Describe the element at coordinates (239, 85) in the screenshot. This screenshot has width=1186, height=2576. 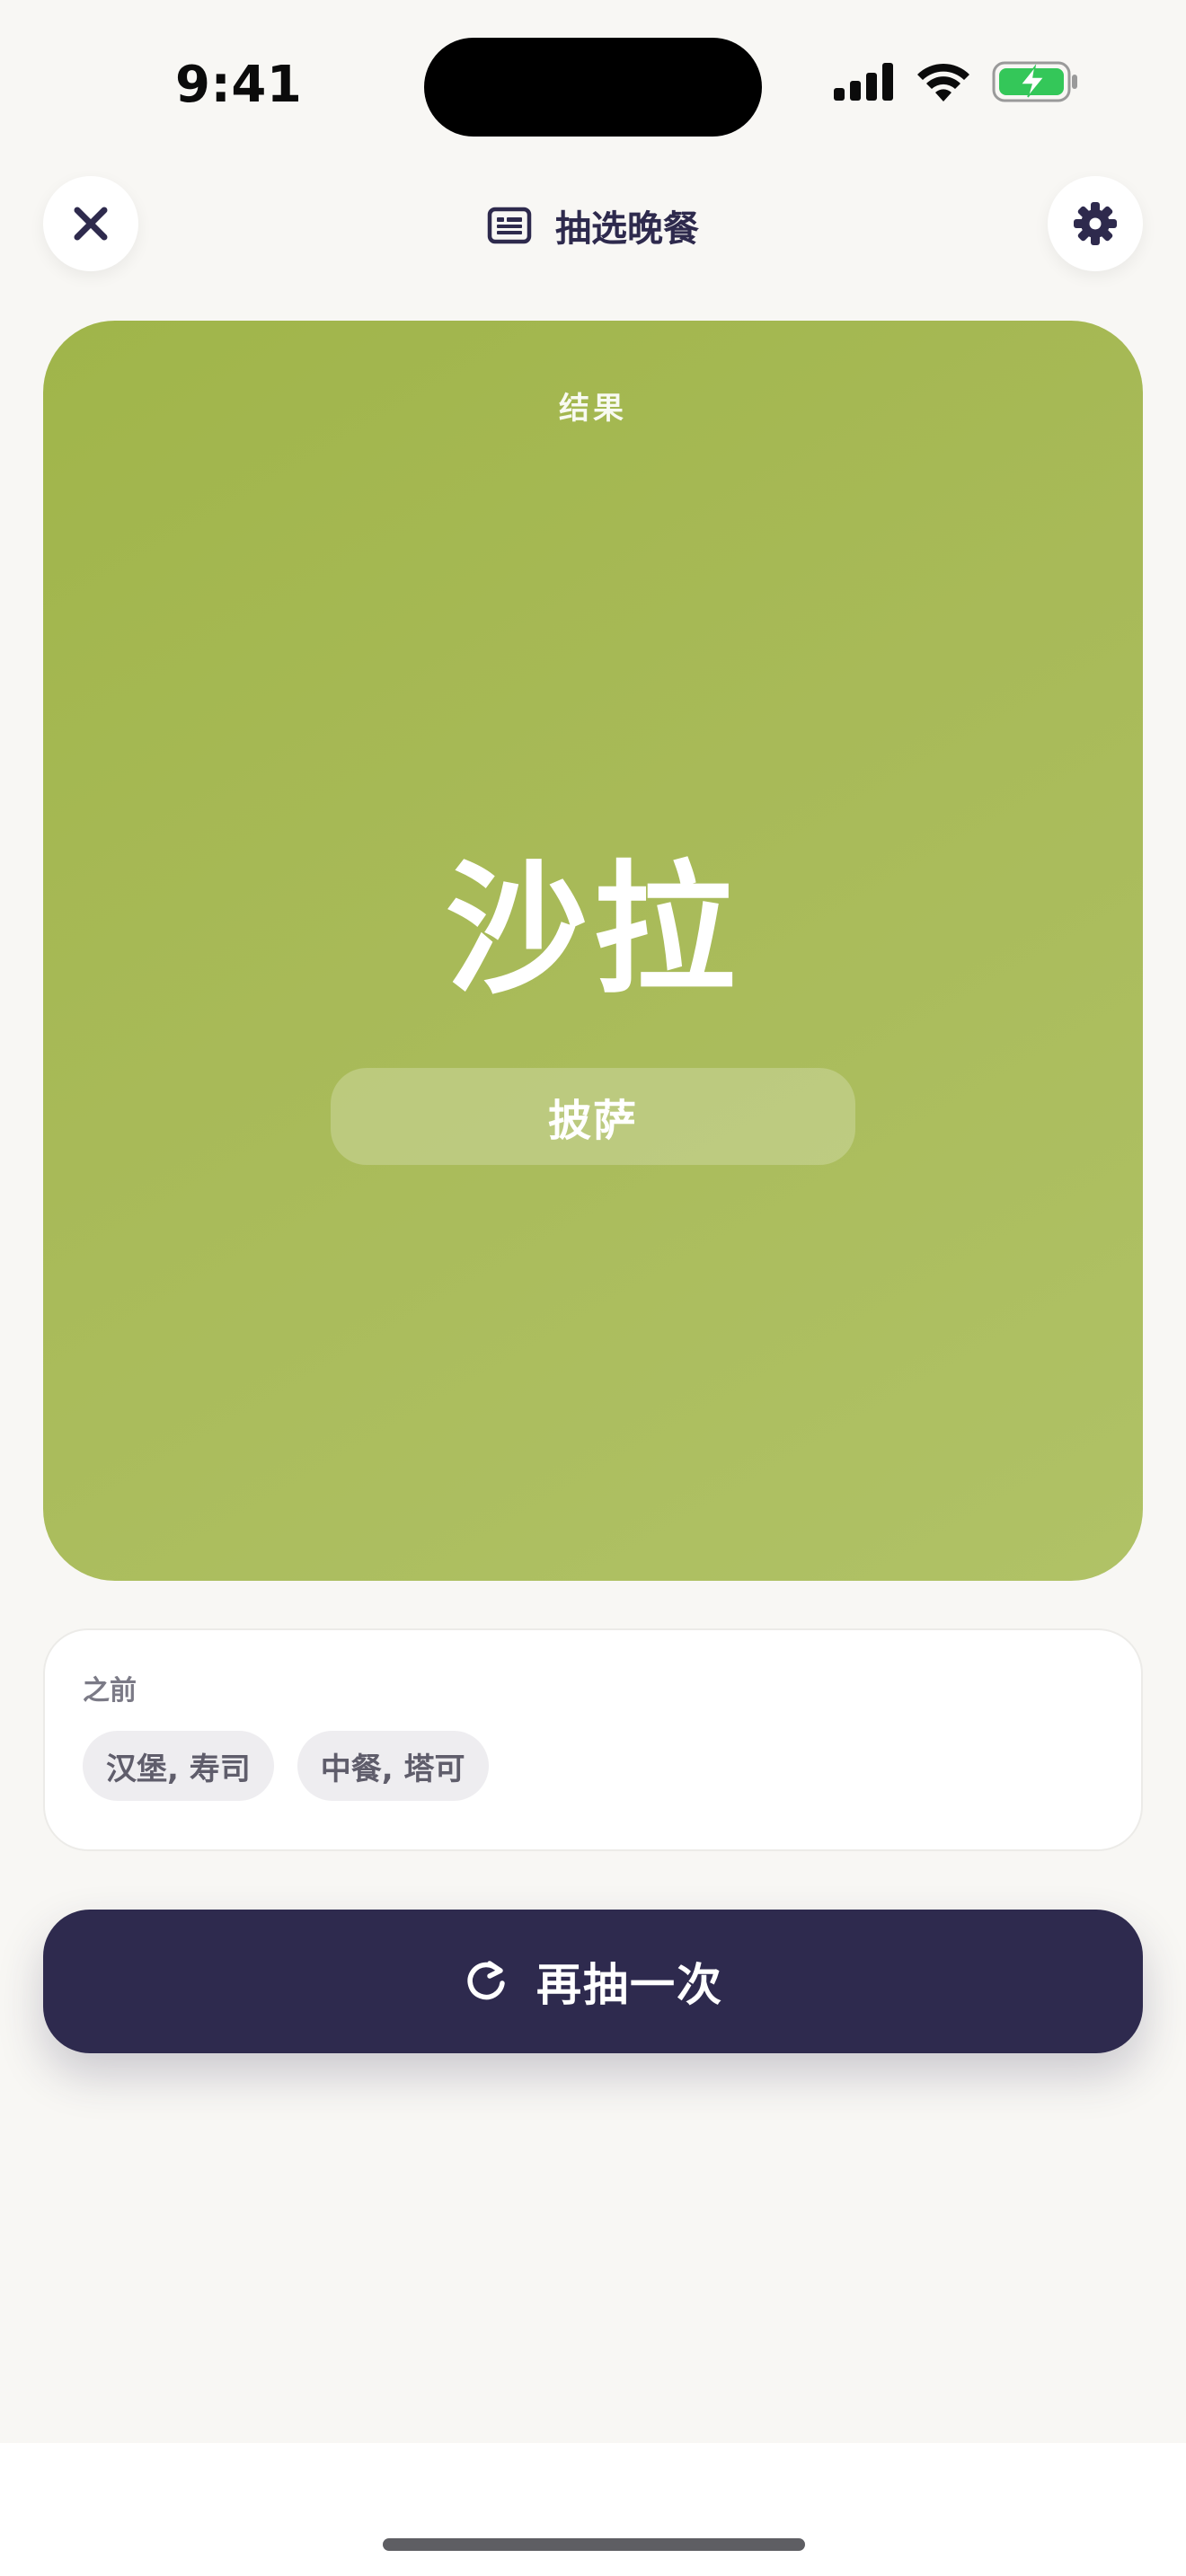
I see `status-time: 9:41` at that location.